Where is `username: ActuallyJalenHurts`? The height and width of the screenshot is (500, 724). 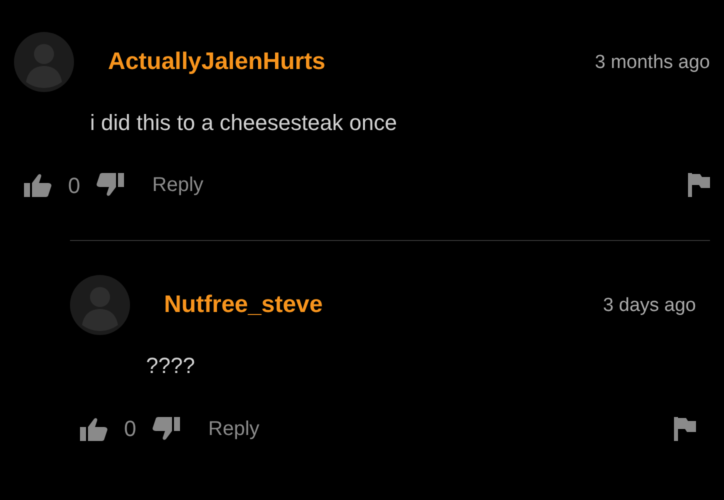 username: ActuallyJalenHurts is located at coordinates (217, 62).